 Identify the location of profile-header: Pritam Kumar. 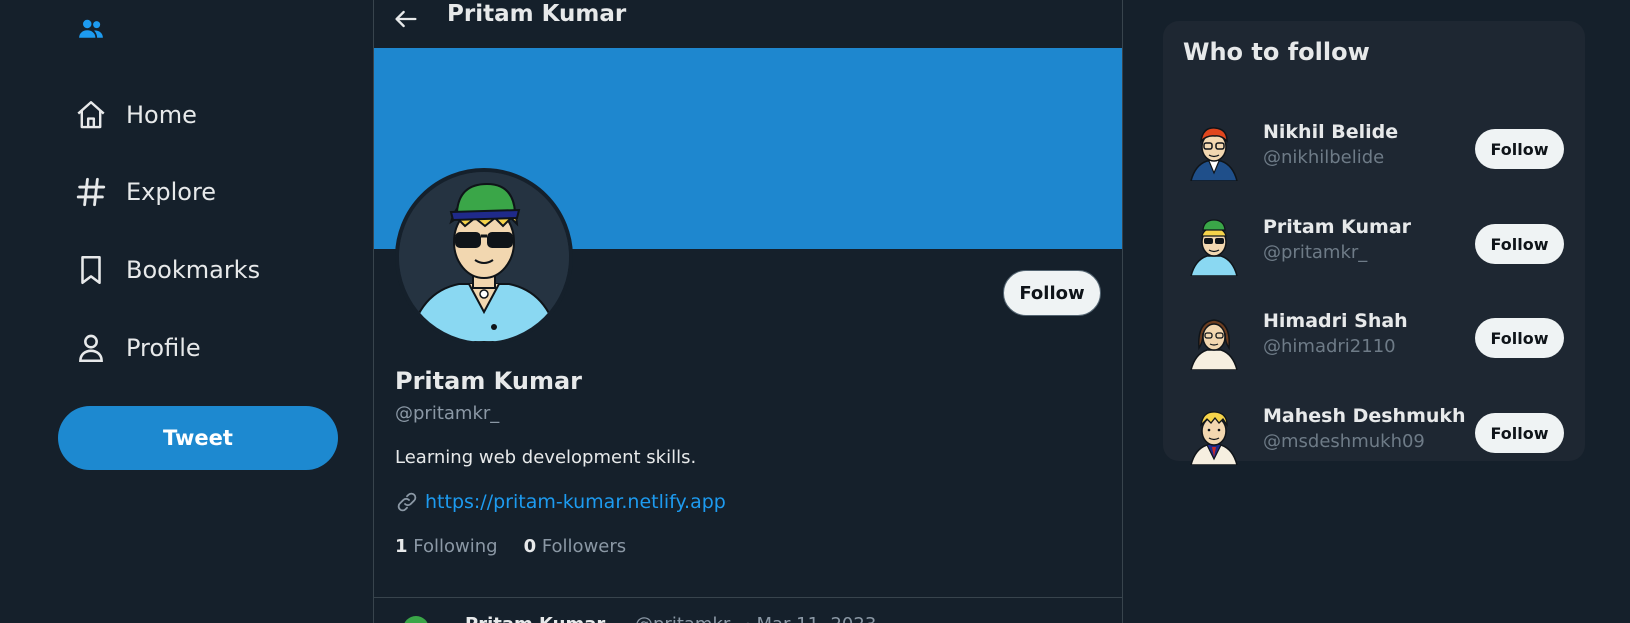
(748, 24).